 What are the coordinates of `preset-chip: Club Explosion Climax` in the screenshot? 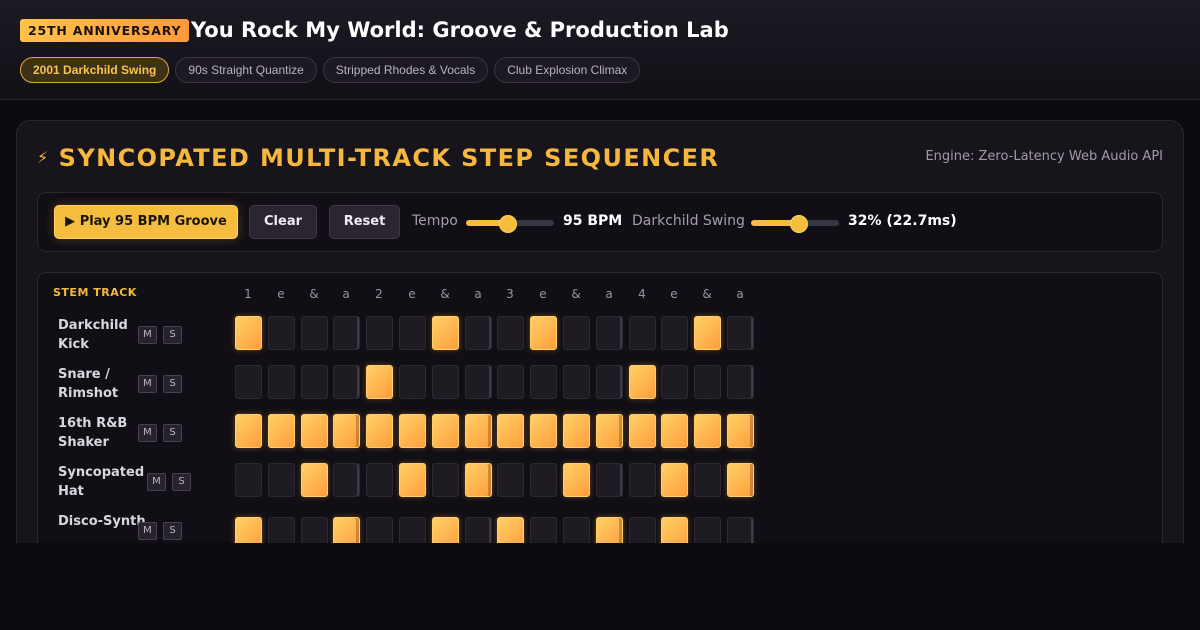 It's located at (567, 70).